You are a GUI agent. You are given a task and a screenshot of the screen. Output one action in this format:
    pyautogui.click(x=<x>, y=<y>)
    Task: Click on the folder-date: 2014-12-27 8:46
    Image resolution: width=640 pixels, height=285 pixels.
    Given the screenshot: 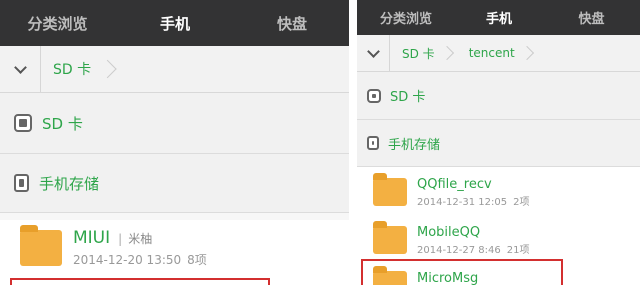 What is the action you would take?
    pyautogui.click(x=459, y=250)
    